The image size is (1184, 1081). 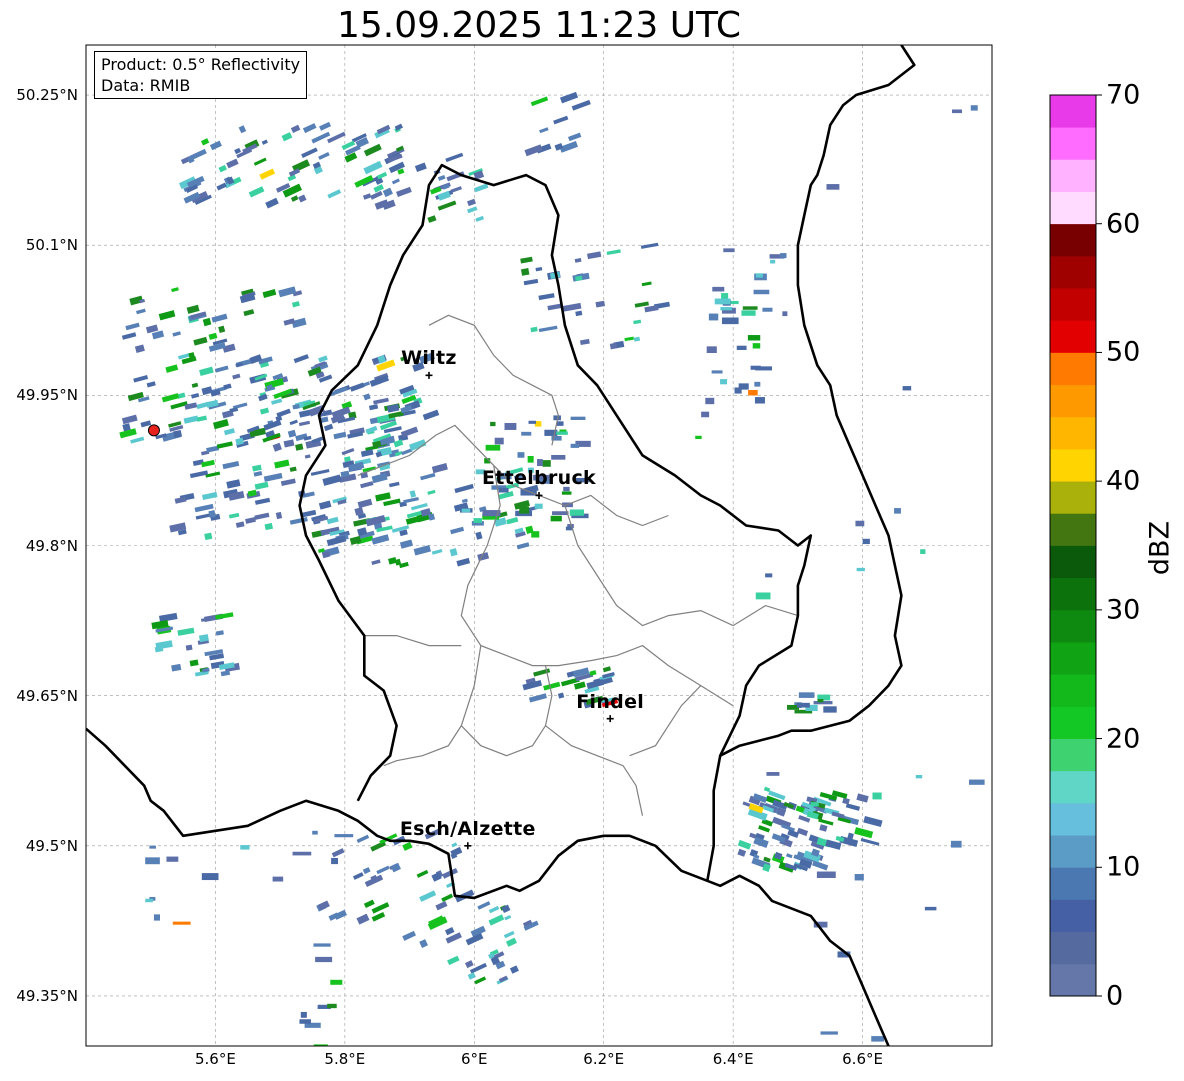 I want to click on city-label: Wiltz, so click(x=429, y=358).